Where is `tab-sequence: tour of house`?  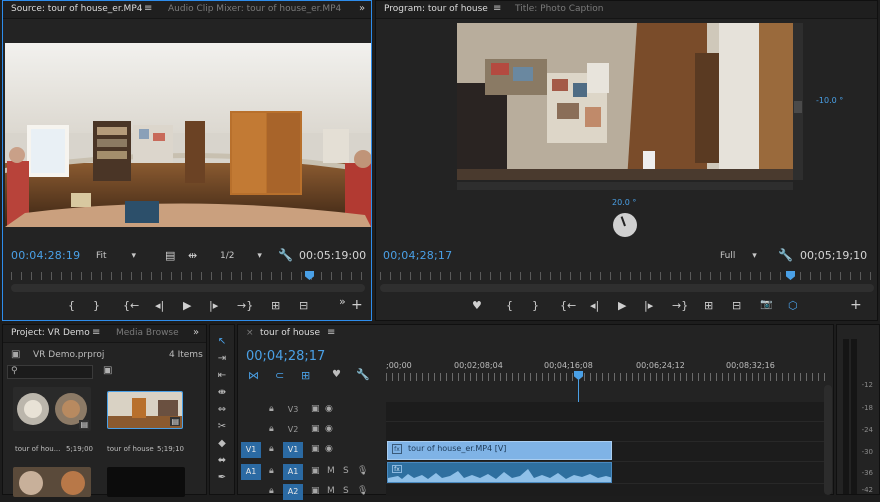 tab-sequence: tour of house is located at coordinates (290, 333).